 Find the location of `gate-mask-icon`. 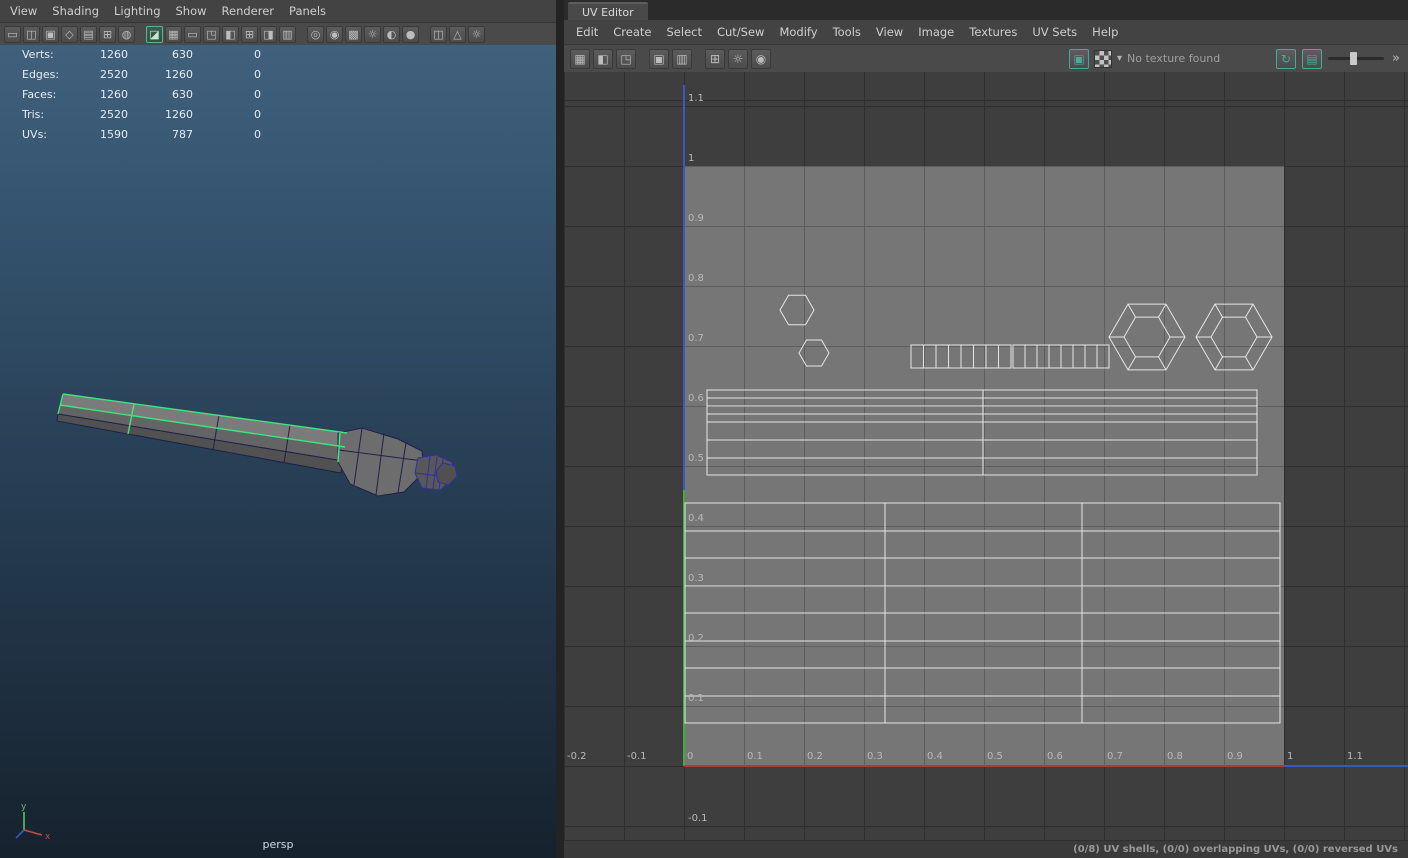

gate-mask-icon is located at coordinates (230, 34).